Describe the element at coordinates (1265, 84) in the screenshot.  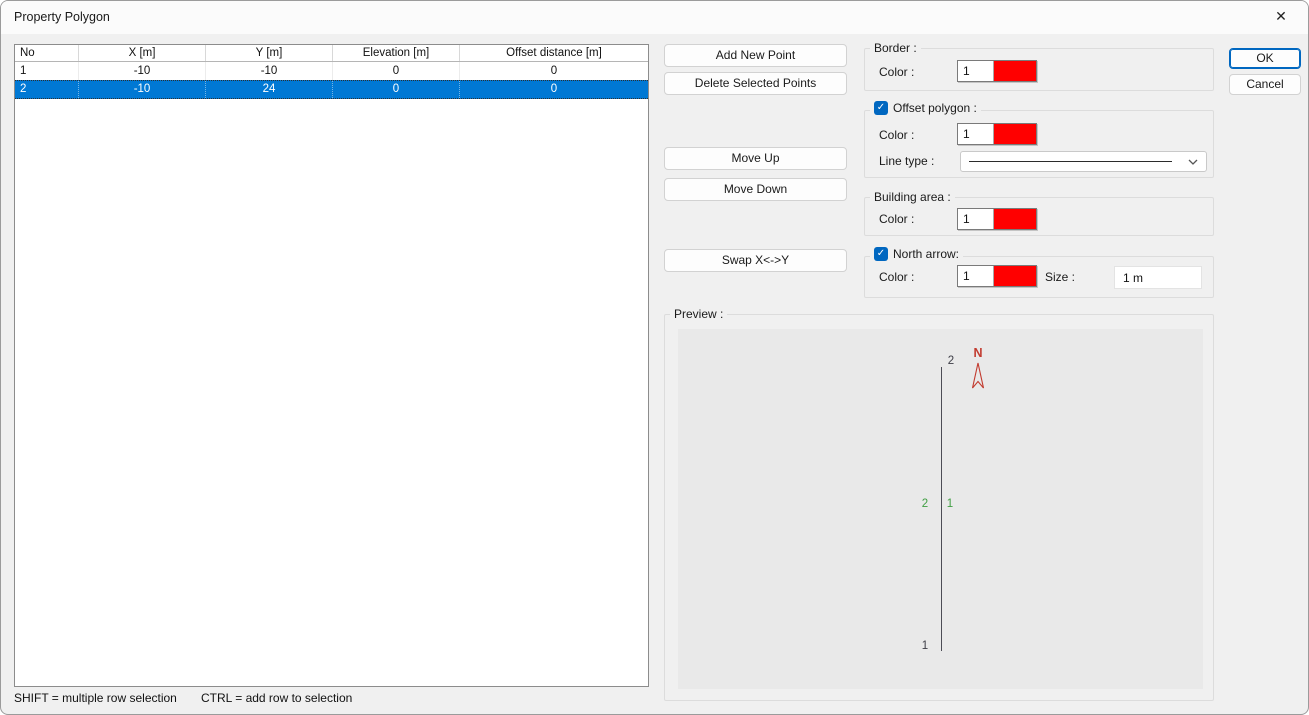
I see `cancel-button: Cancel` at that location.